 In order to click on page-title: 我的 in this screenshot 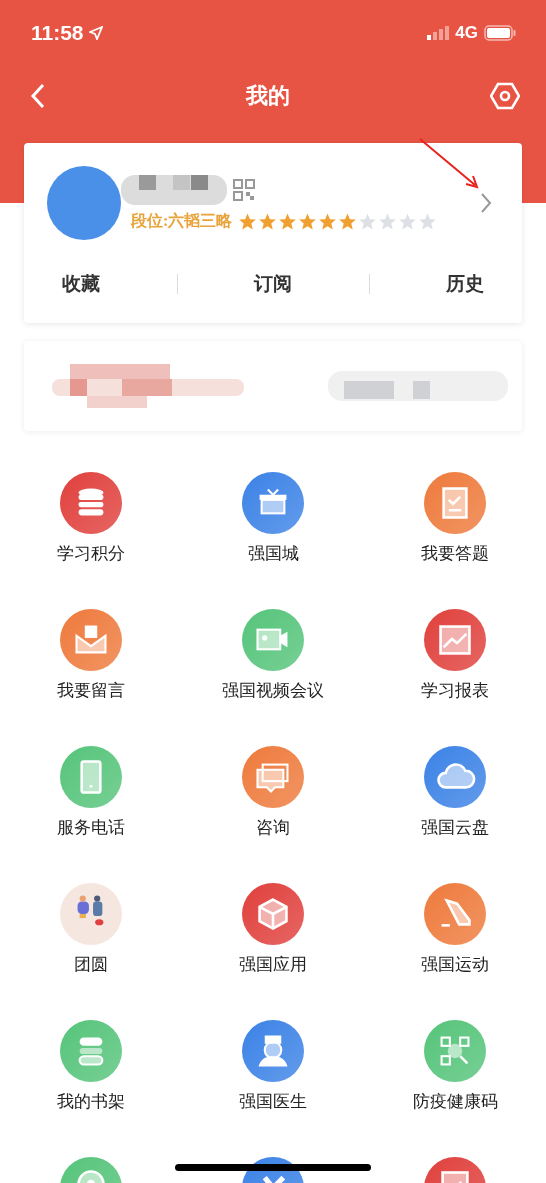, I will do `click(268, 96)`.